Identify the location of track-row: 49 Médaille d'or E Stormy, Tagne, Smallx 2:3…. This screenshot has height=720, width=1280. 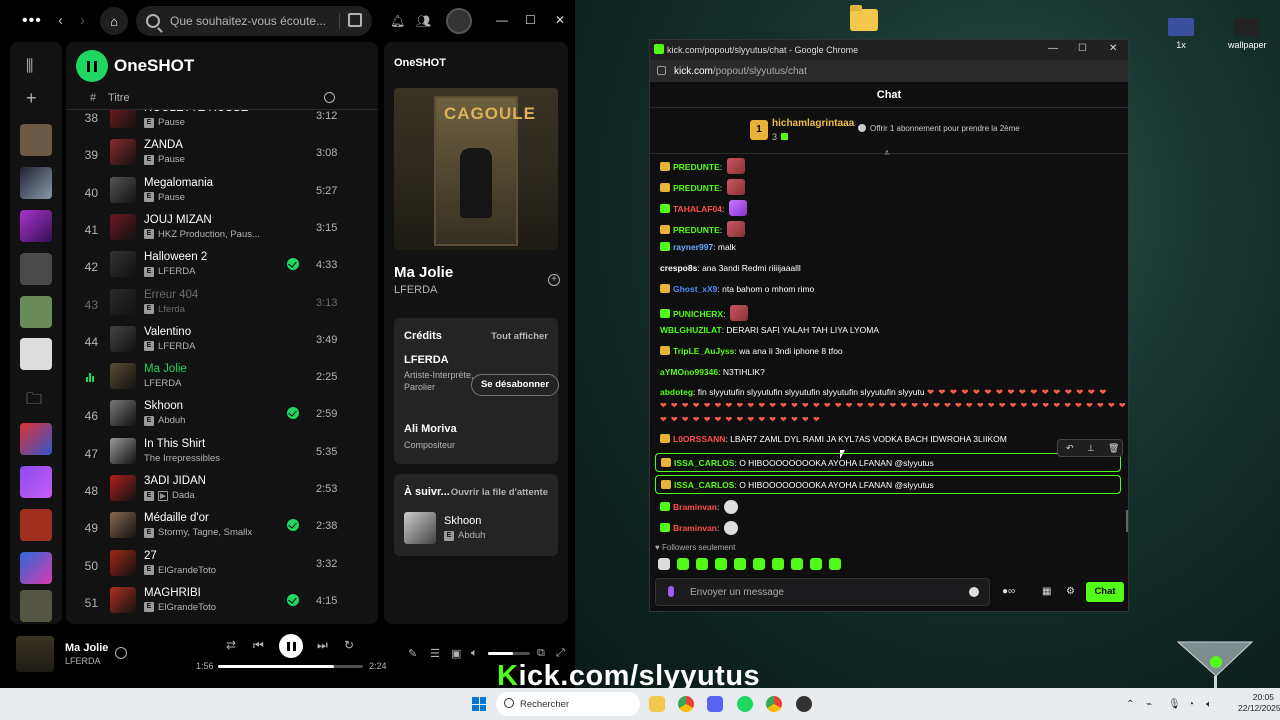
(222, 527).